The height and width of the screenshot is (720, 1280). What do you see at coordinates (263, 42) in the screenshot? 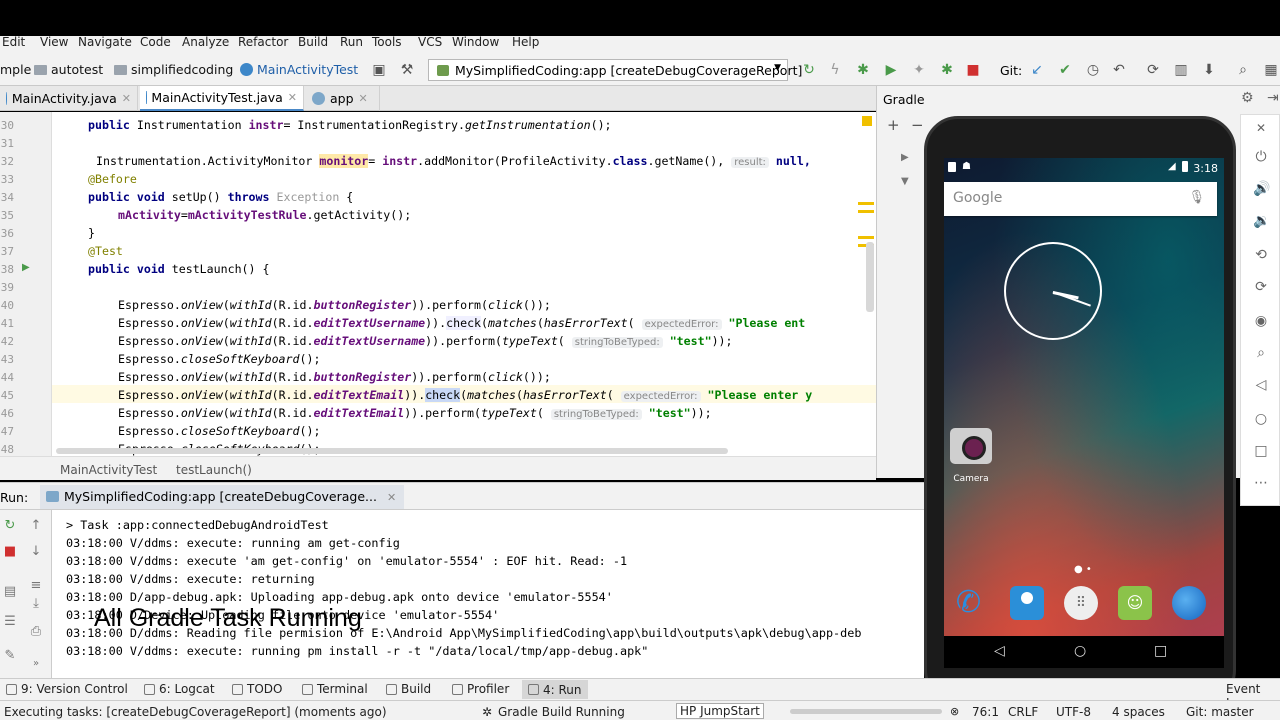
I see `menu-refactor: Refactor` at bounding box center [263, 42].